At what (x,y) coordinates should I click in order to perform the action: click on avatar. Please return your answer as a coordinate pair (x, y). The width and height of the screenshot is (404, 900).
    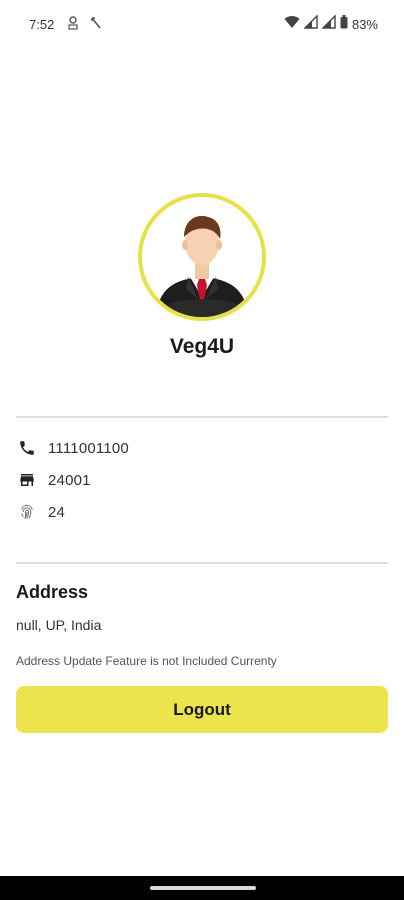
    Looking at the image, I should click on (202, 257).